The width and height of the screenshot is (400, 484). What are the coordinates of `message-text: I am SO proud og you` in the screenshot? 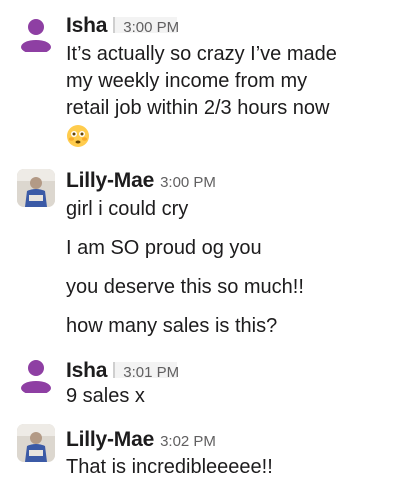 It's located at (164, 248).